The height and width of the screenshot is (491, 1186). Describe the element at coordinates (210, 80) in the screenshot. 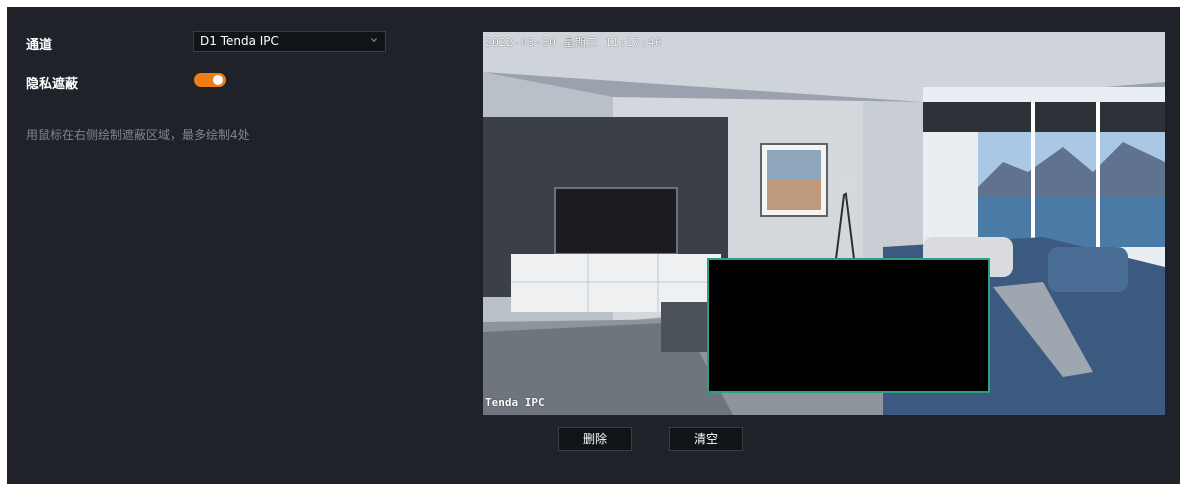

I see `privacy-mask-toggle` at that location.